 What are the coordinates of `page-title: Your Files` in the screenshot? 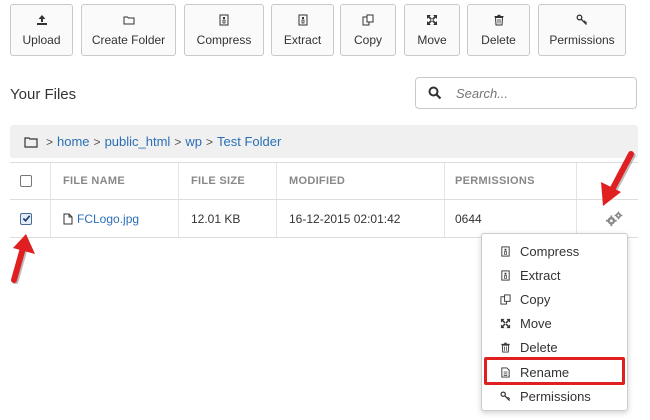 It's located at (43, 94).